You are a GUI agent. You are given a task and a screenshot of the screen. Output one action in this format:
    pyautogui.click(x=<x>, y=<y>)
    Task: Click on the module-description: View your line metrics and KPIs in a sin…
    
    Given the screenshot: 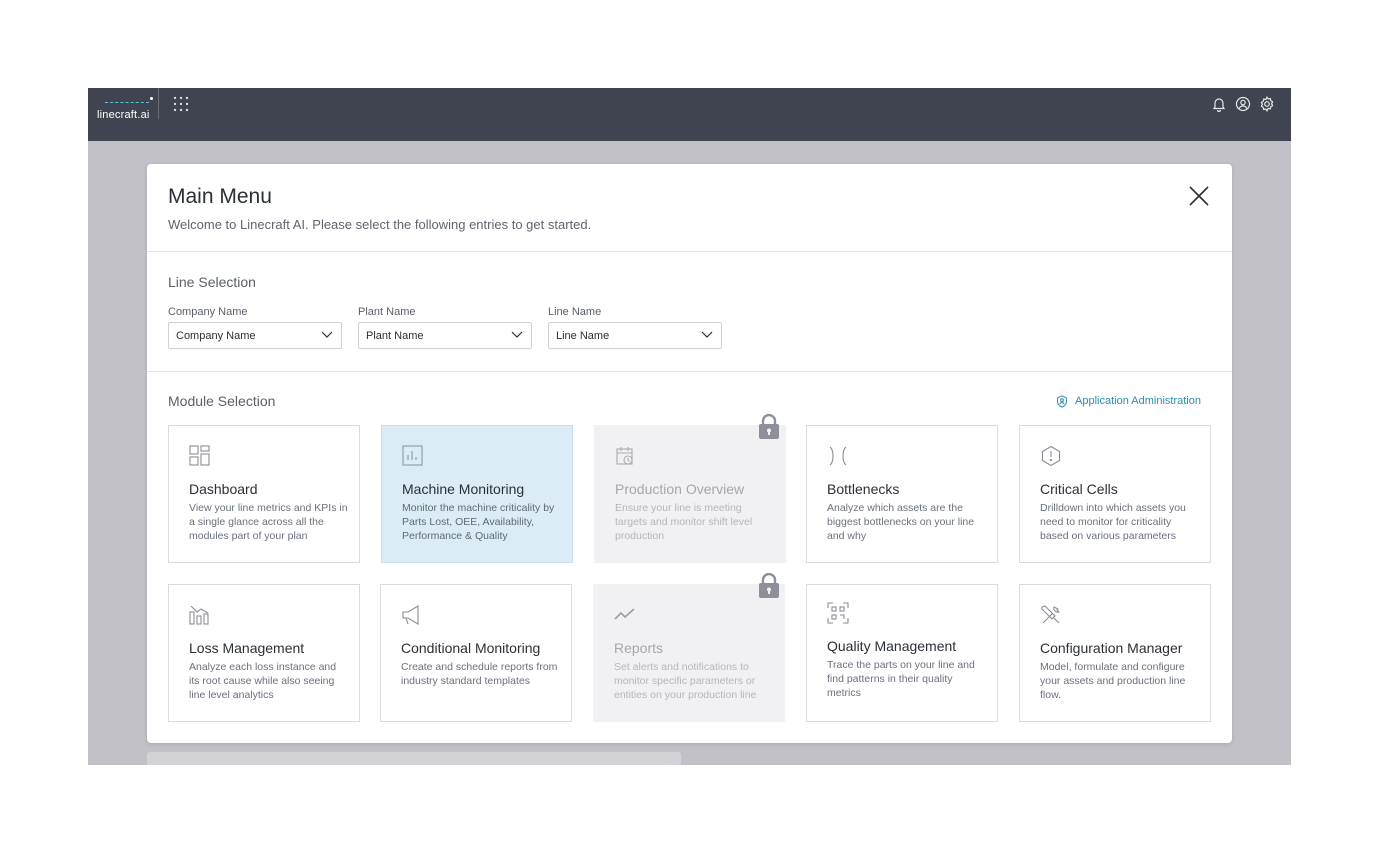 What is the action you would take?
    pyautogui.click(x=268, y=522)
    